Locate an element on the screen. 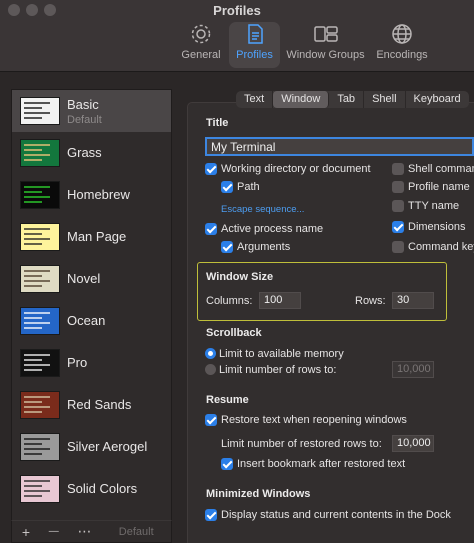  tty-name-checkbox is located at coordinates (398, 206).